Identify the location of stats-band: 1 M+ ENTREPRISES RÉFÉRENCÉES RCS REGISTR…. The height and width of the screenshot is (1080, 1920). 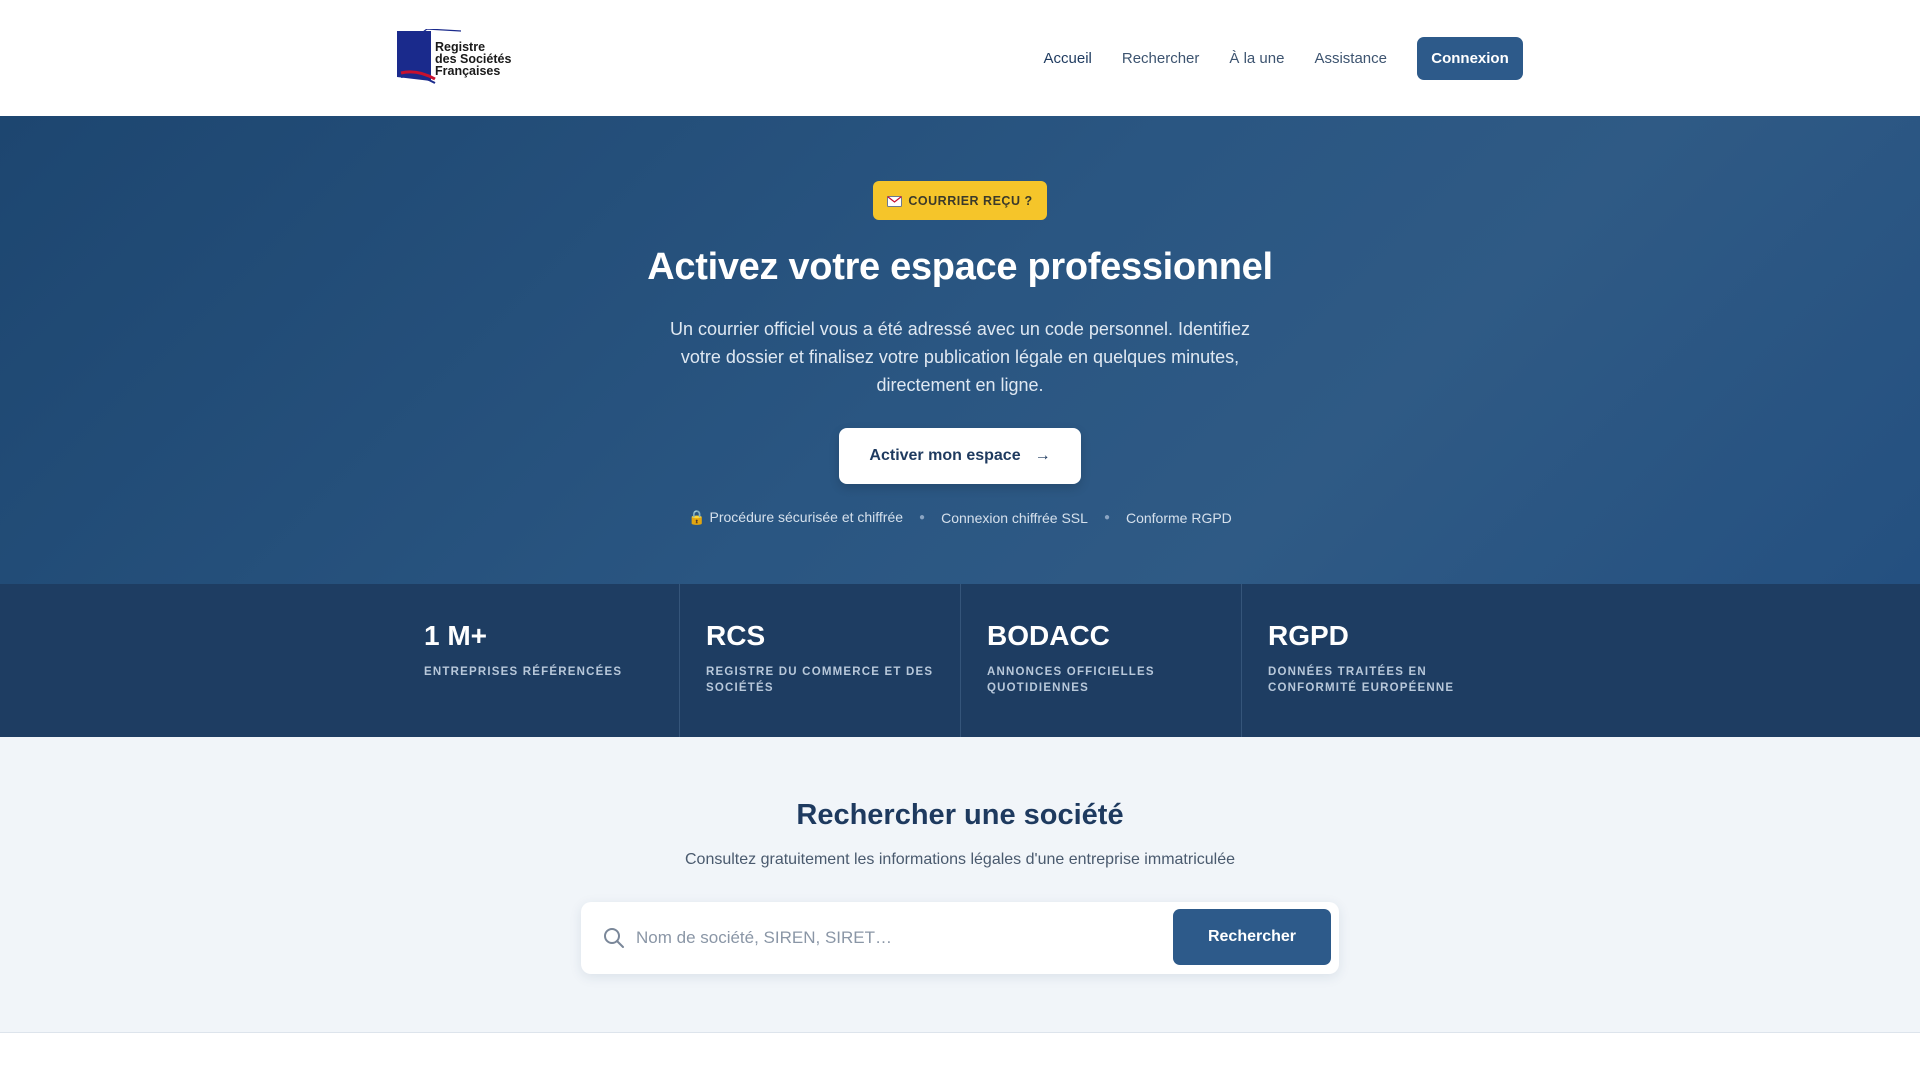
(960, 660).